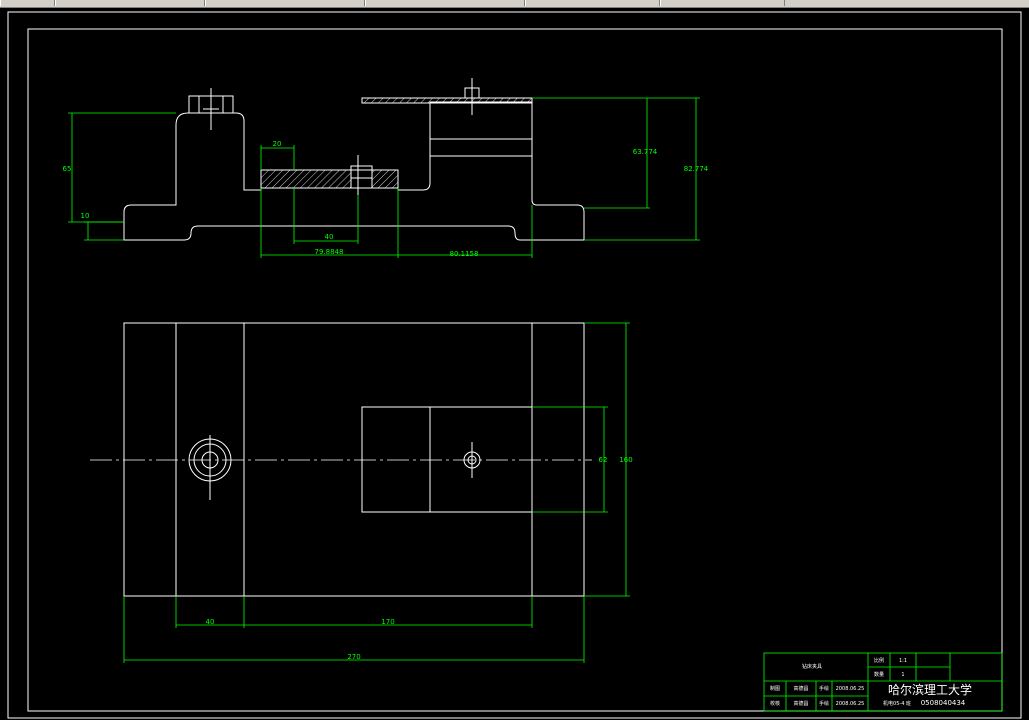 This screenshot has height=720, width=1029. I want to click on side-view, so click(354, 159).